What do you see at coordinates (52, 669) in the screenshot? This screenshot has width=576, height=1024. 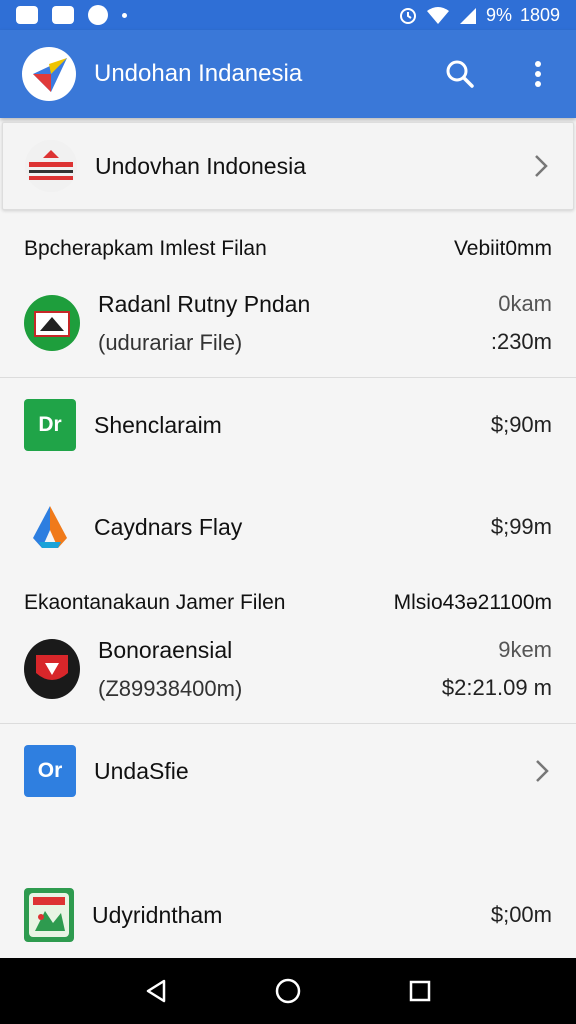 I see `shield-red-icon` at bounding box center [52, 669].